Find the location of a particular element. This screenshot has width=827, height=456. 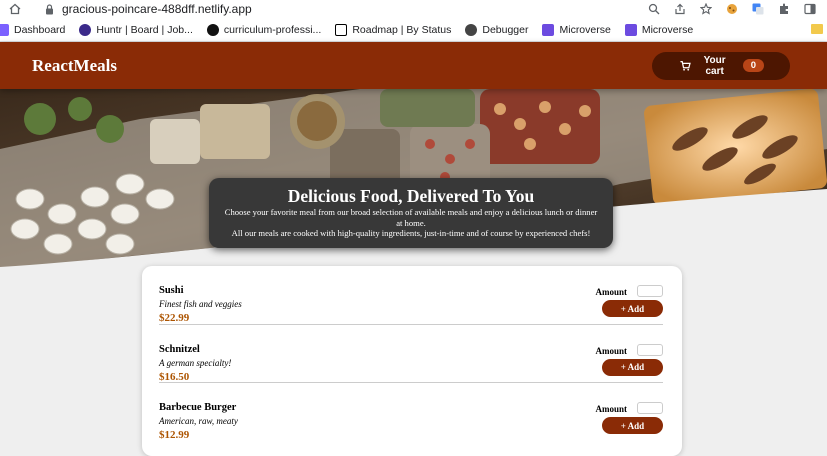

extensions-puzzle-icon is located at coordinates (784, 9).